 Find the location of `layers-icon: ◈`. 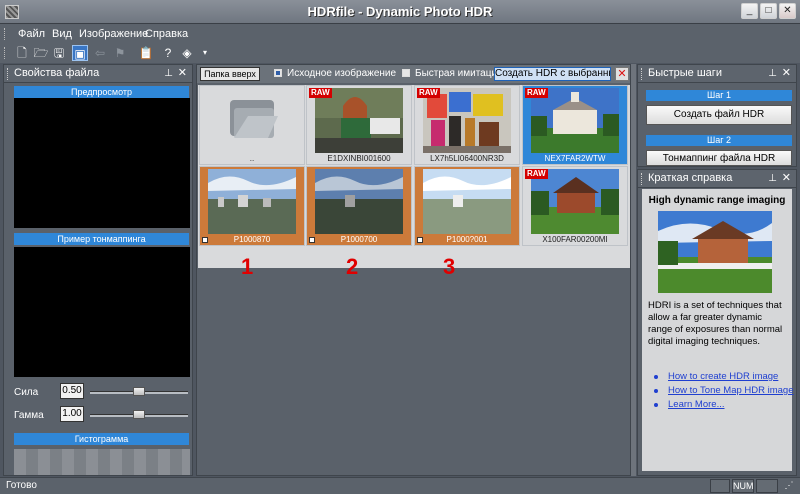

layers-icon: ◈ is located at coordinates (187, 53).